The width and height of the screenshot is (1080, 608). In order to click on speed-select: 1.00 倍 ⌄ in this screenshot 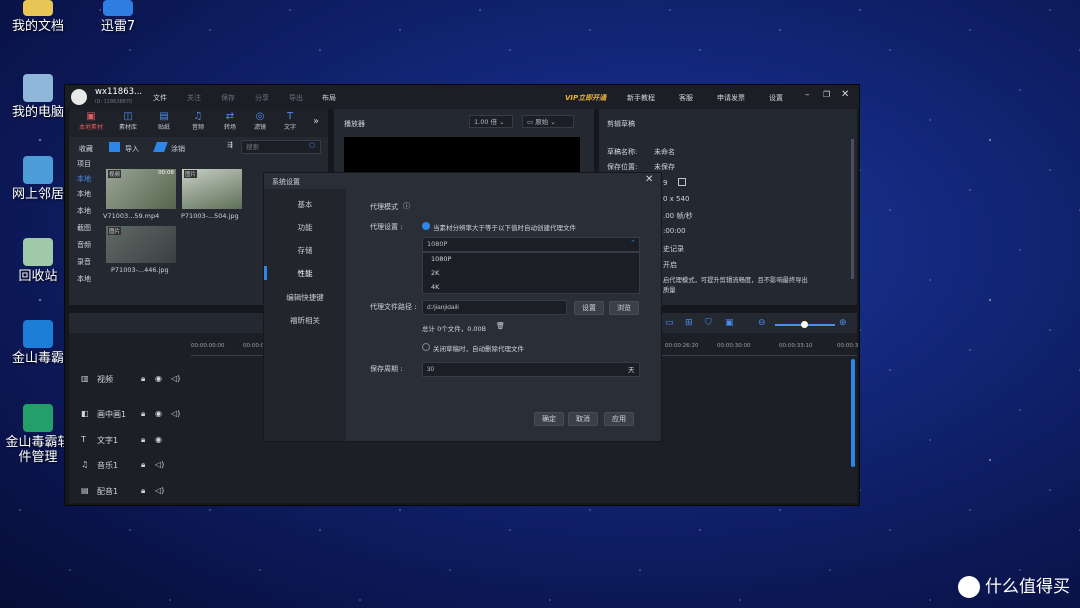, I will do `click(491, 121)`.